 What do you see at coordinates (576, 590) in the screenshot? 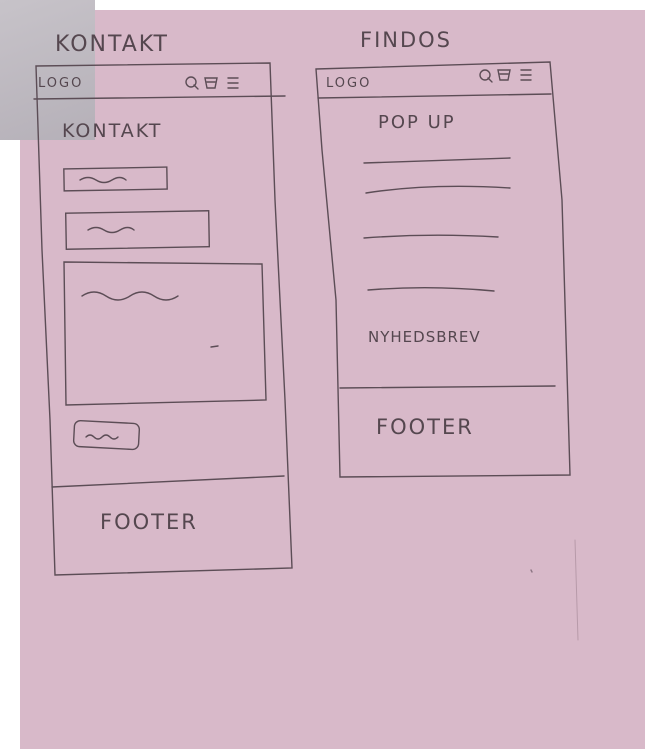
I see `paper-crease-mark` at bounding box center [576, 590].